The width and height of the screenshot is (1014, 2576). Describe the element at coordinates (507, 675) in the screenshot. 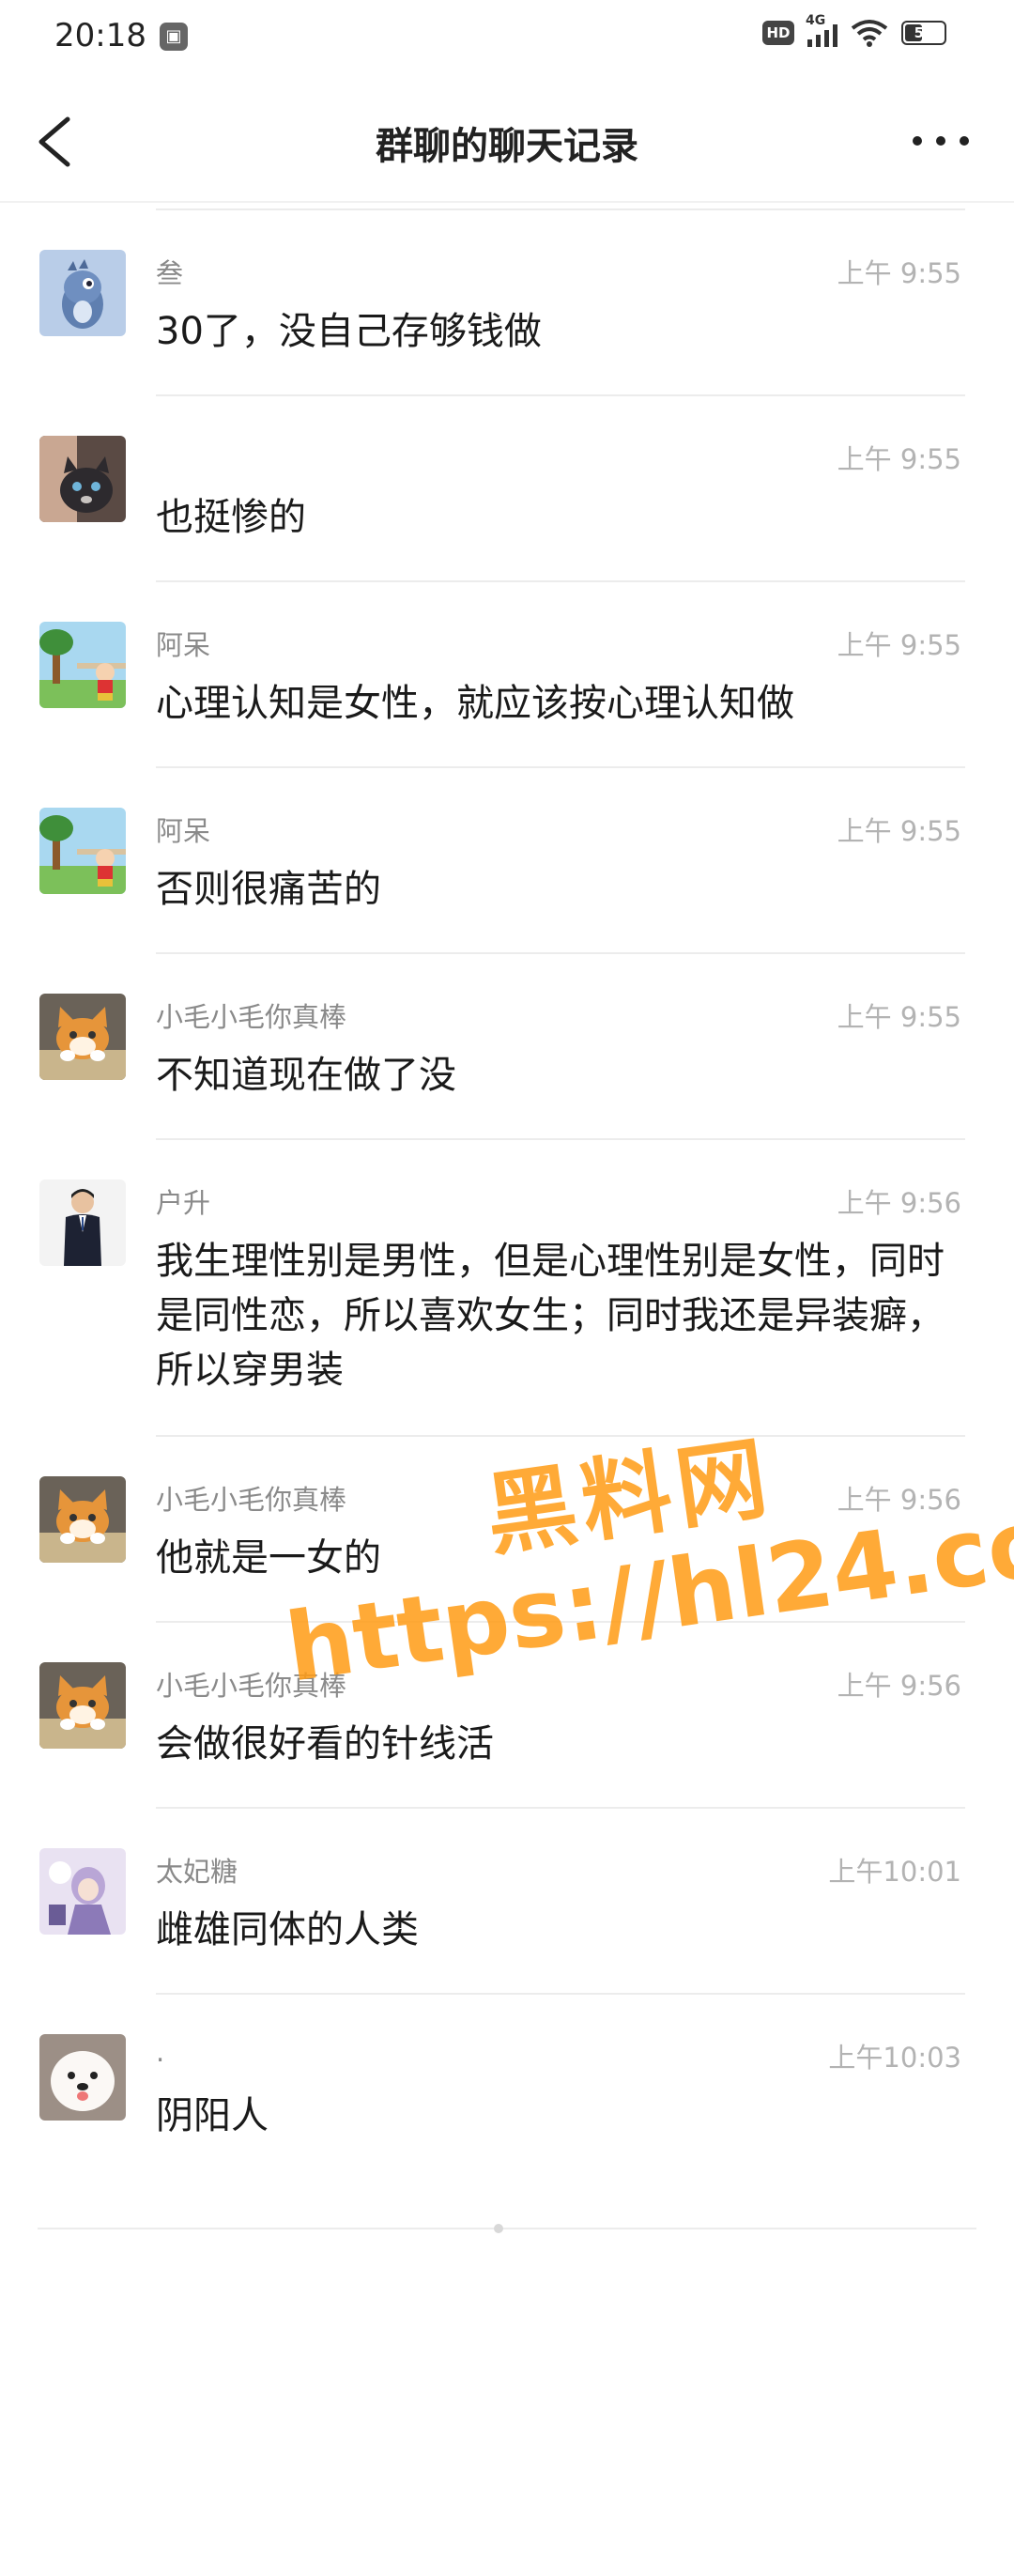

I see `chat-message: 阿呆 上午 9:55 心理认知是女性，就应该按心理认知做` at that location.